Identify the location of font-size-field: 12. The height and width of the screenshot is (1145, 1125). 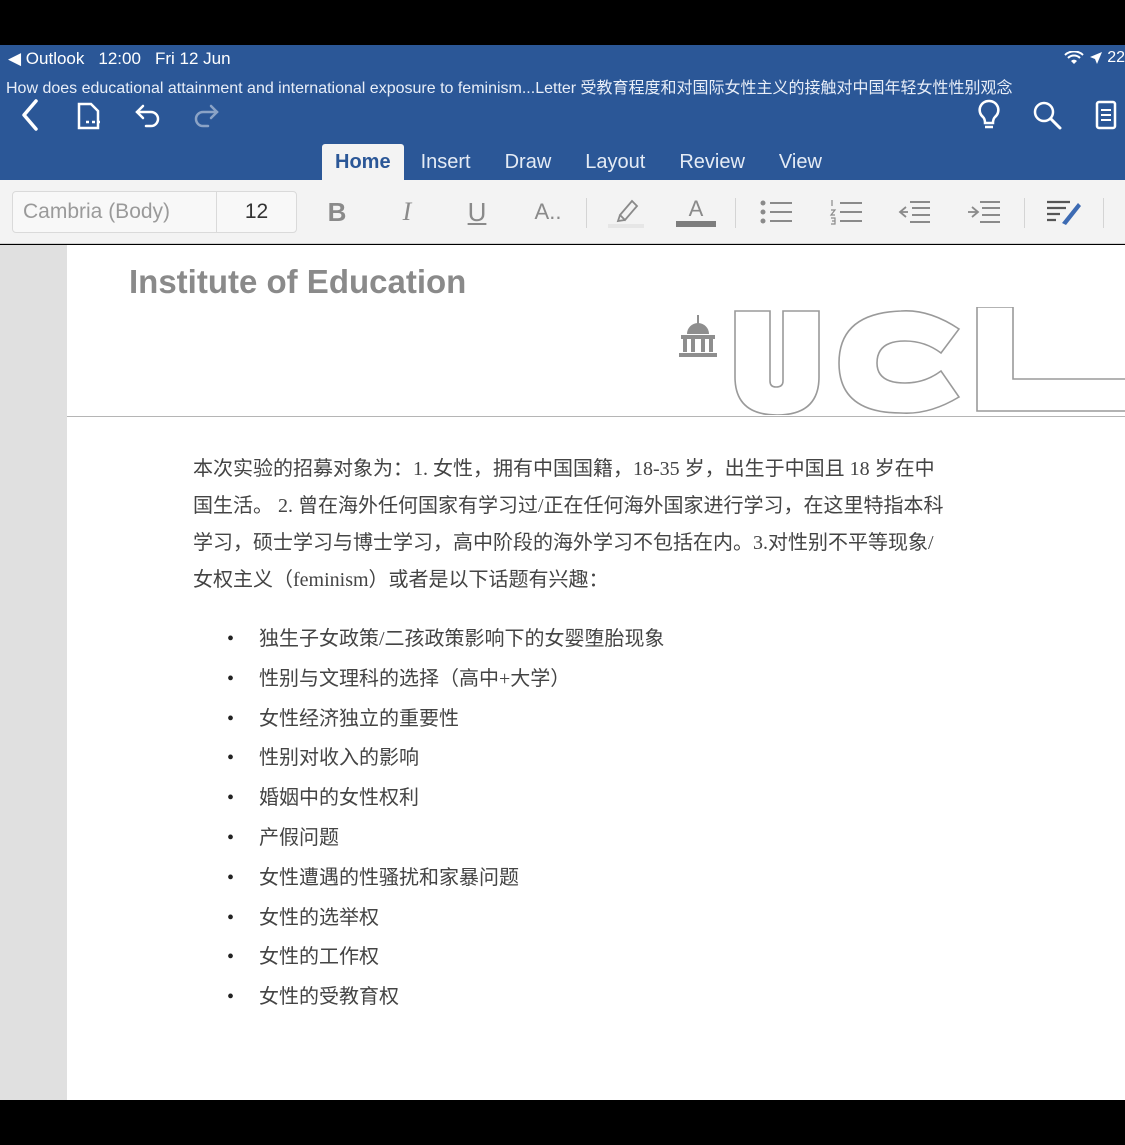
(256, 212).